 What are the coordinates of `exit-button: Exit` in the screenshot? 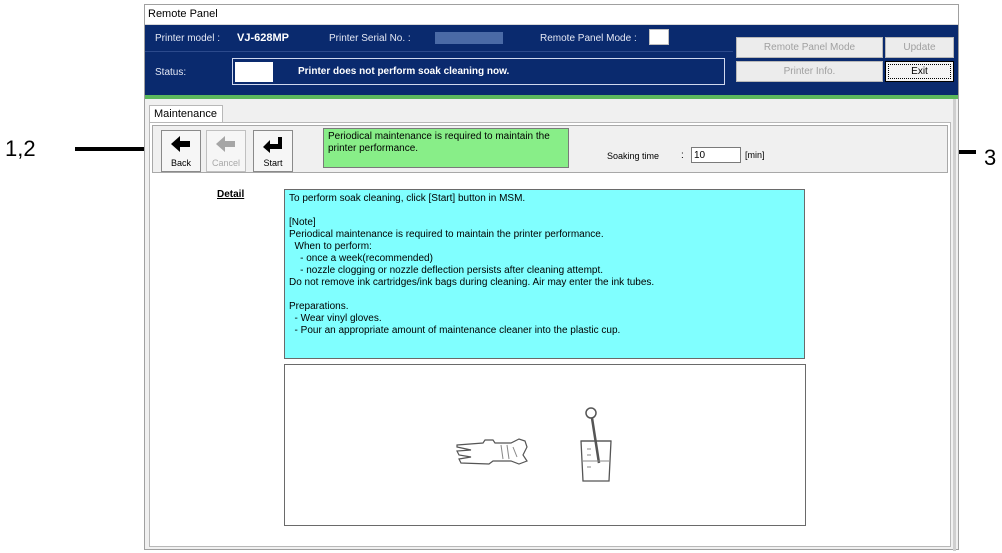 It's located at (919, 71).